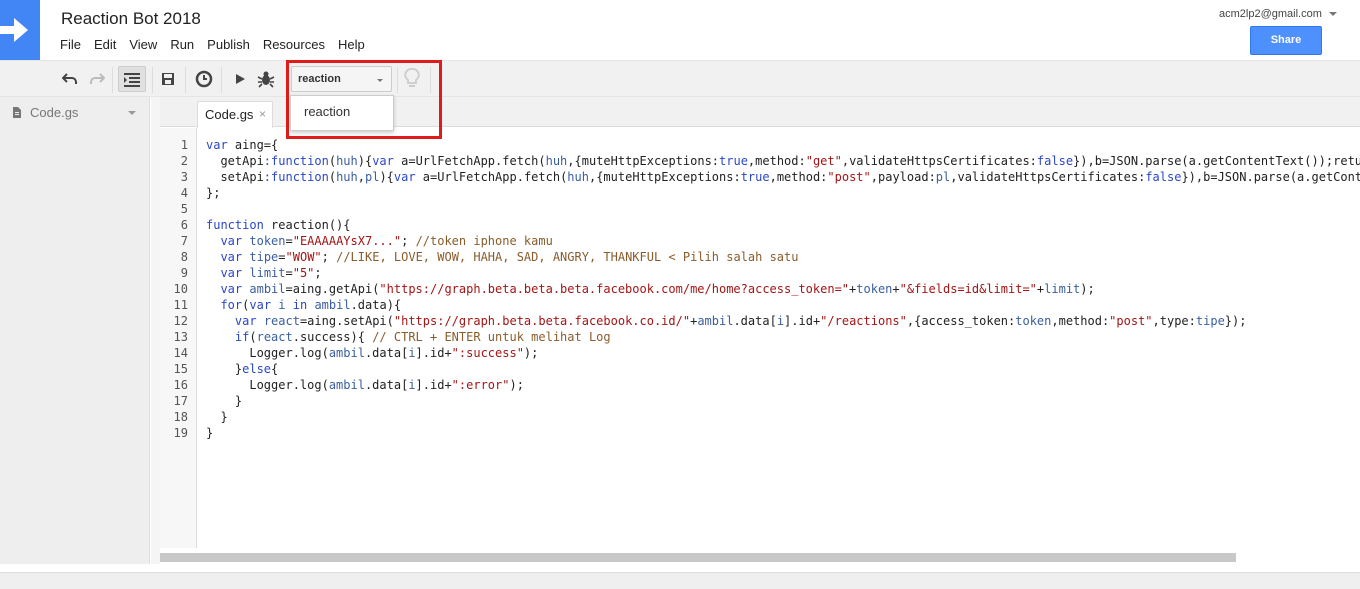 This screenshot has height=589, width=1360. Describe the element at coordinates (231, 305) in the screenshot. I see `code-token: for` at that location.